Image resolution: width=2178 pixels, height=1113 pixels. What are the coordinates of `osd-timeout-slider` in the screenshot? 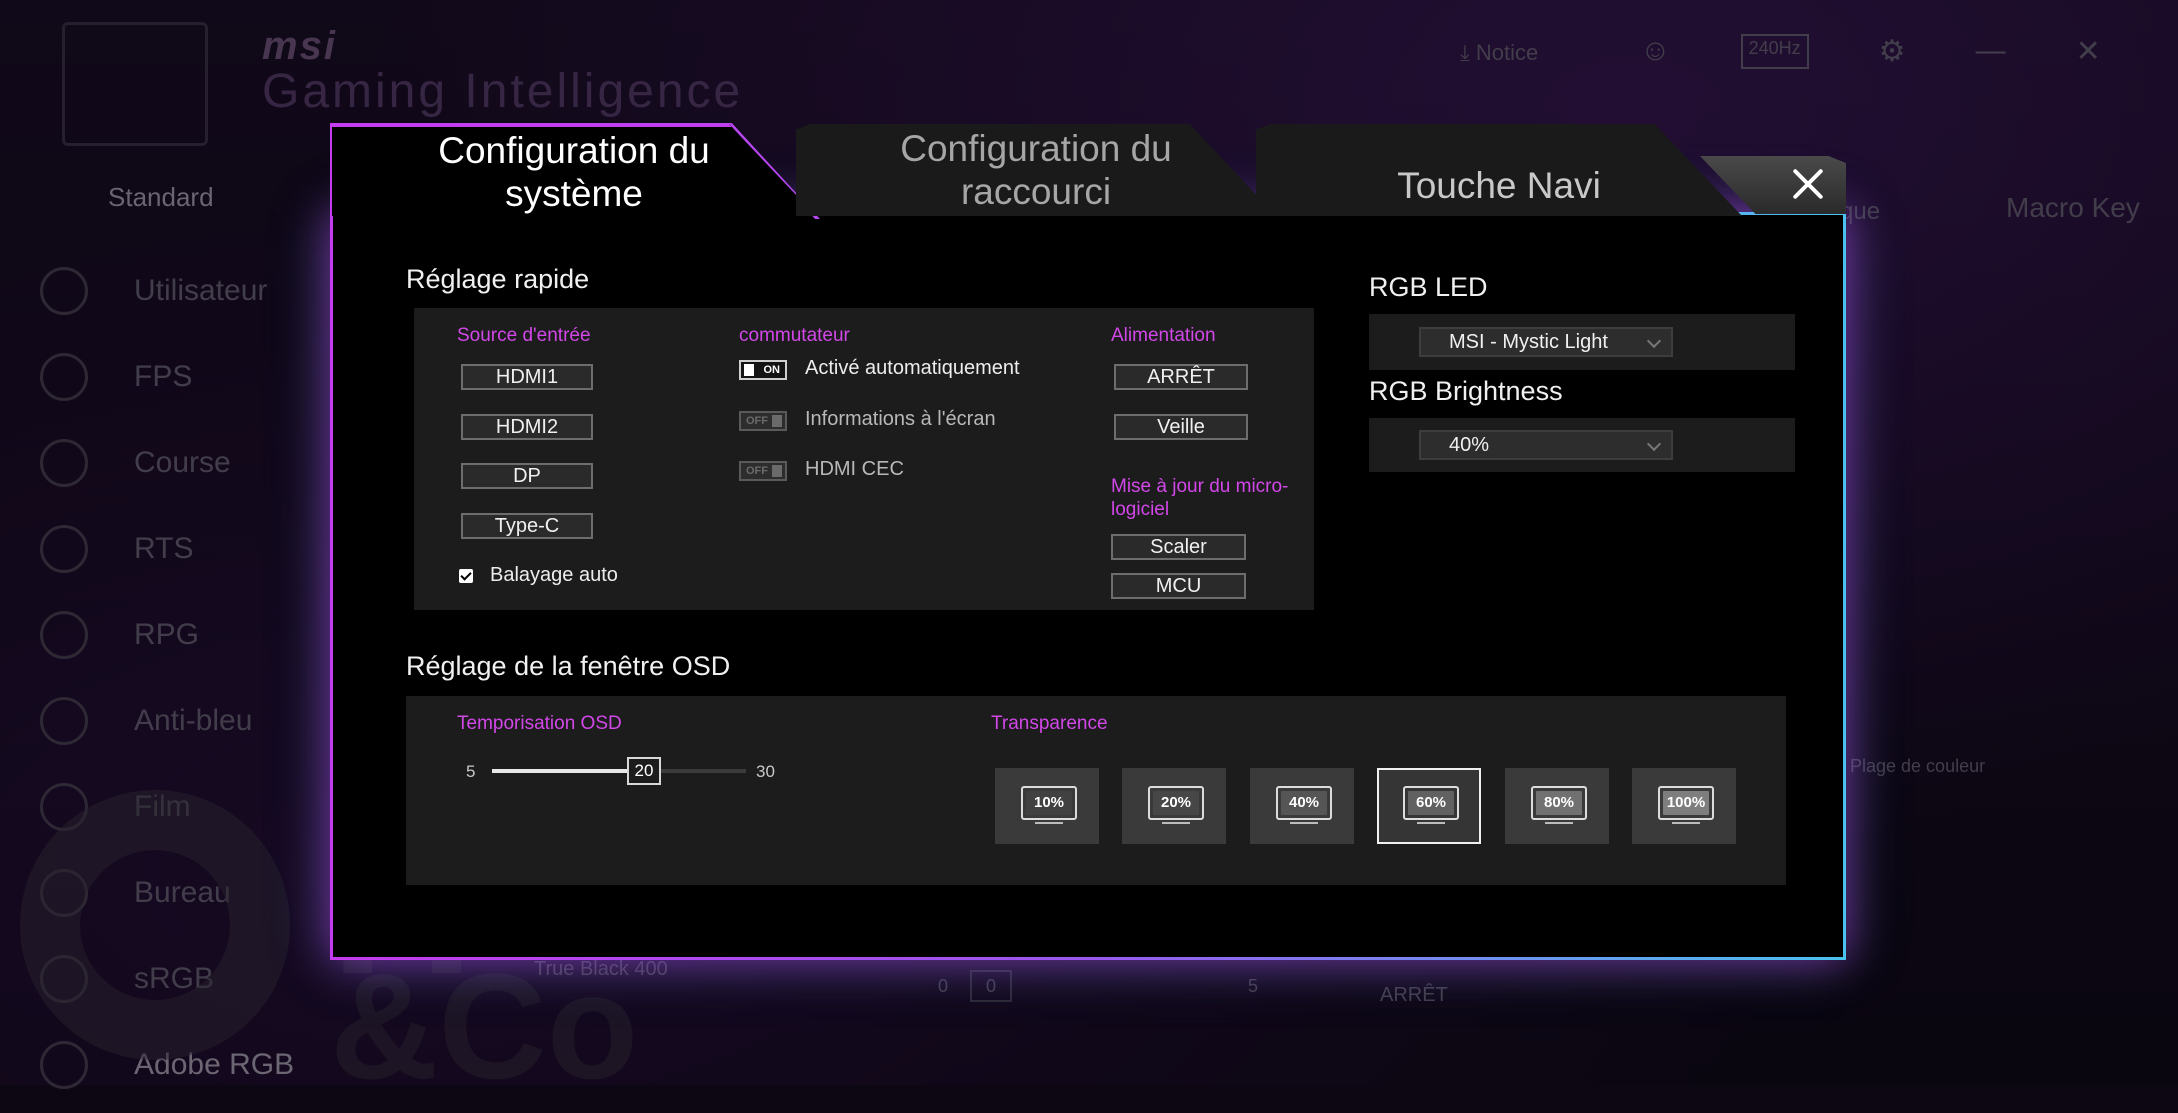 It's located at (619, 771).